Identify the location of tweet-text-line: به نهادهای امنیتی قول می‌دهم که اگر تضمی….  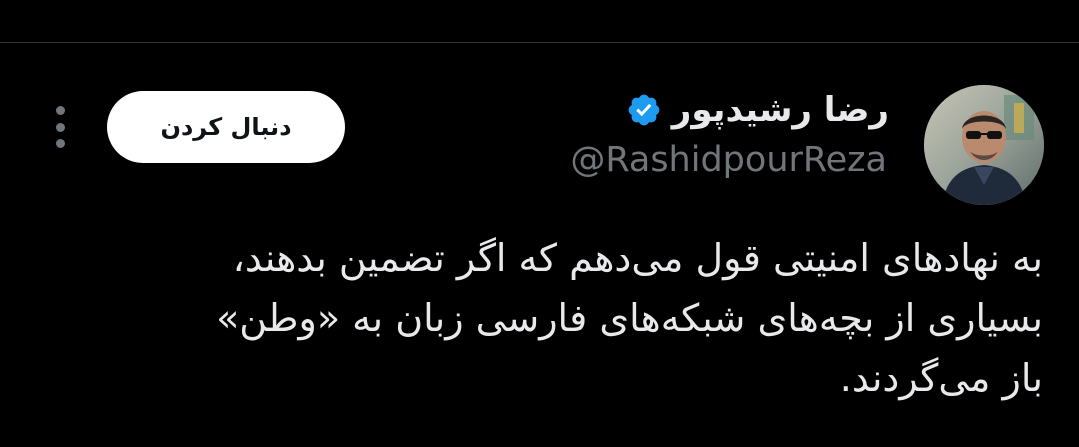
(637, 258).